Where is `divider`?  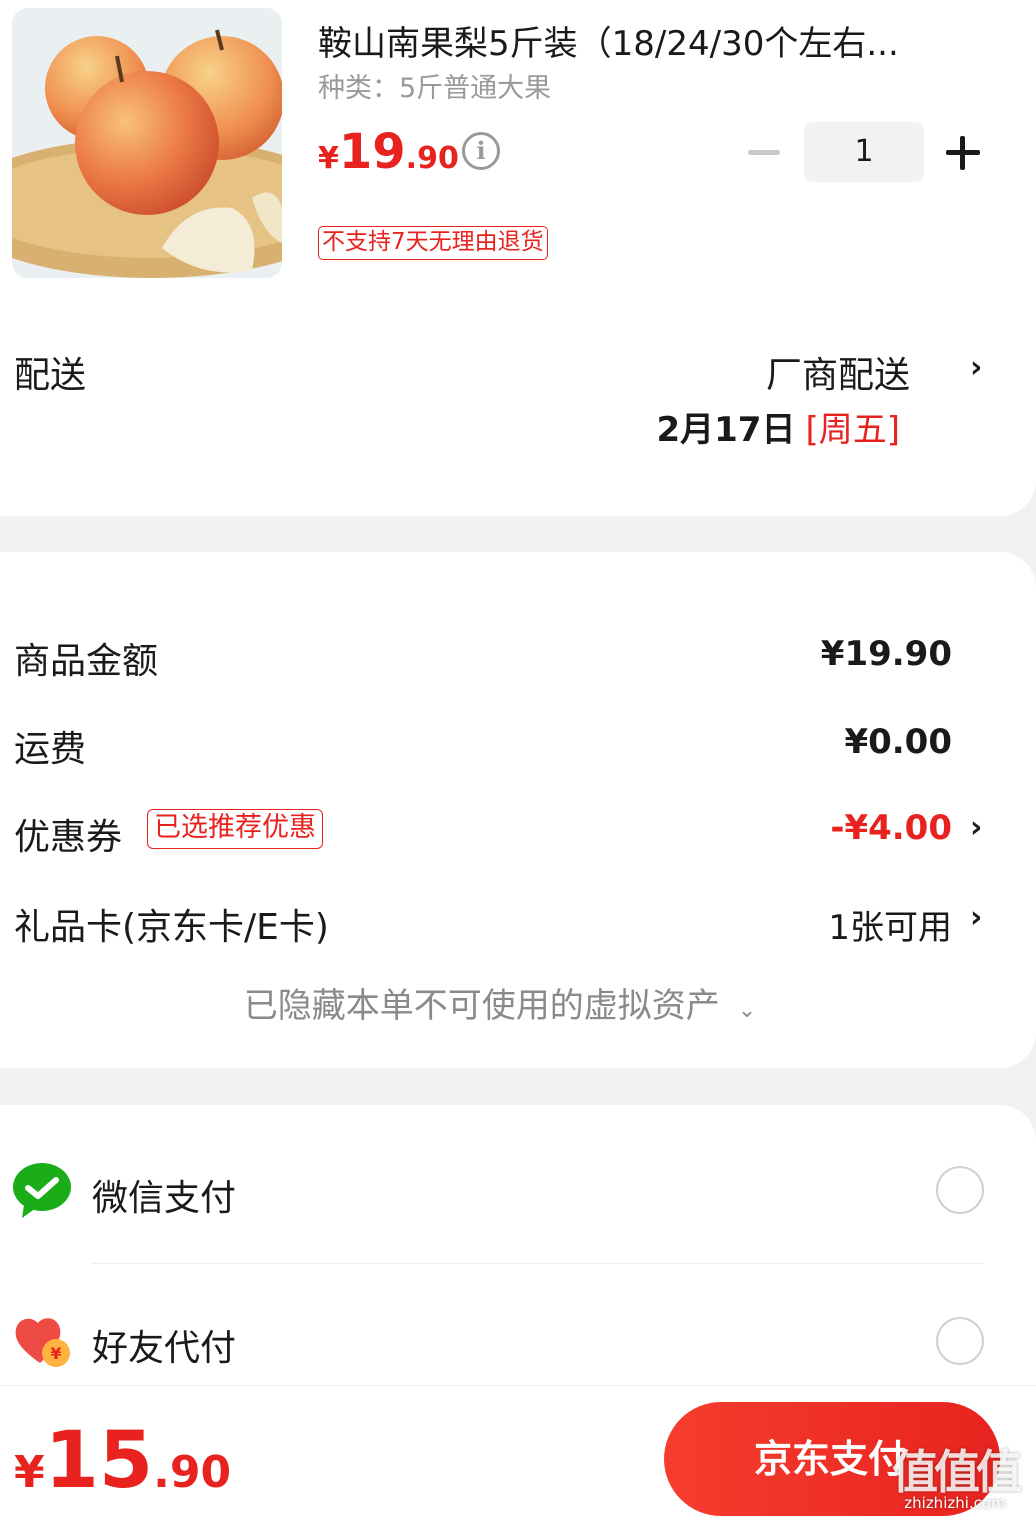
divider is located at coordinates (538, 1263).